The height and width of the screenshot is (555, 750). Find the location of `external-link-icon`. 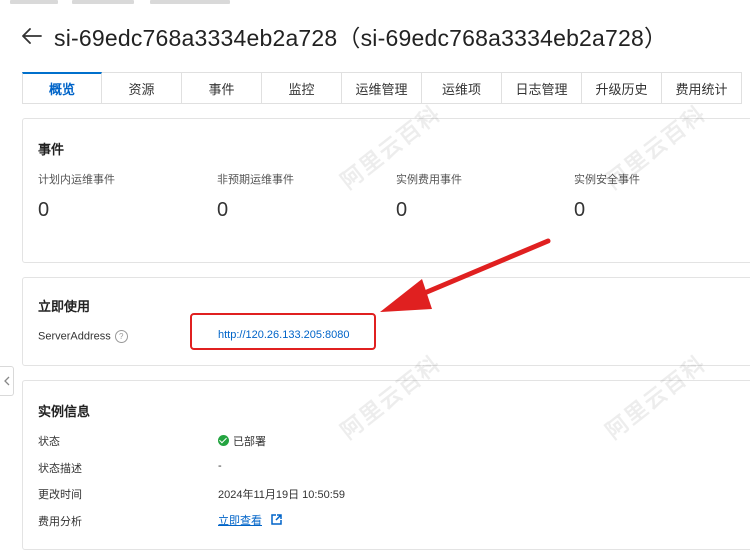

external-link-icon is located at coordinates (276, 521).